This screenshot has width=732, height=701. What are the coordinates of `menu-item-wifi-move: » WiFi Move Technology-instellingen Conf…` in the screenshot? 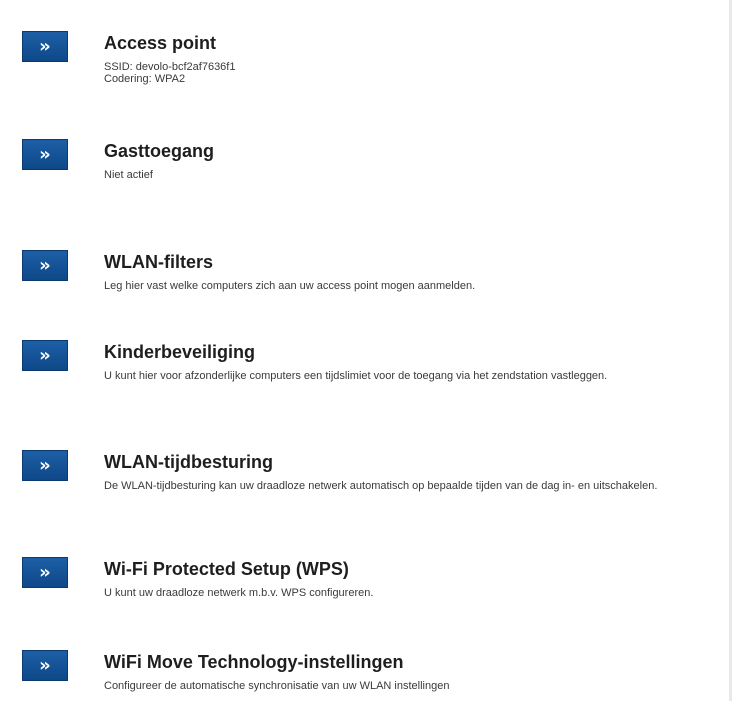 It's located at (364, 675).